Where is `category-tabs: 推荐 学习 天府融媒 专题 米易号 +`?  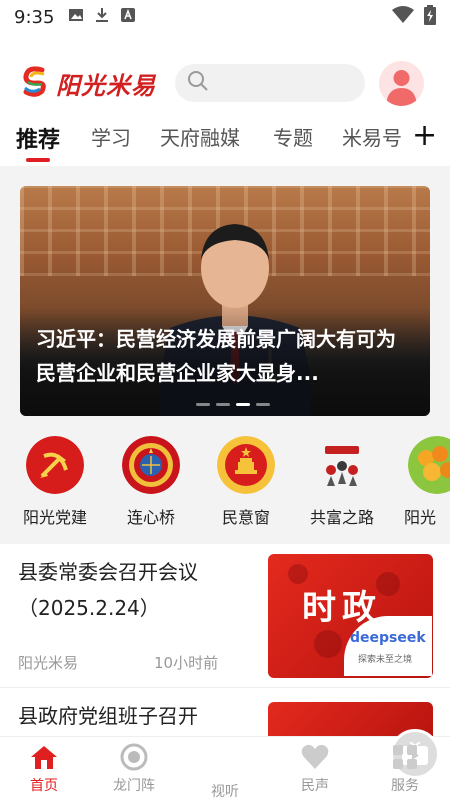 category-tabs: 推荐 学习 天府融媒 专题 米易号 + is located at coordinates (225, 141).